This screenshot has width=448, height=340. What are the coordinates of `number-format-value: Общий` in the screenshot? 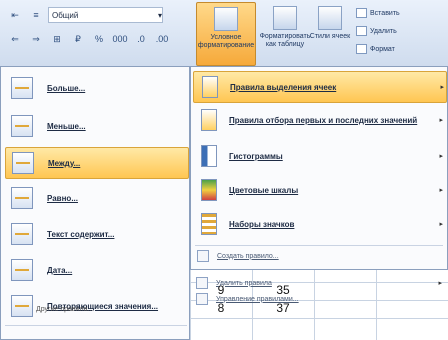 It's located at (65, 15).